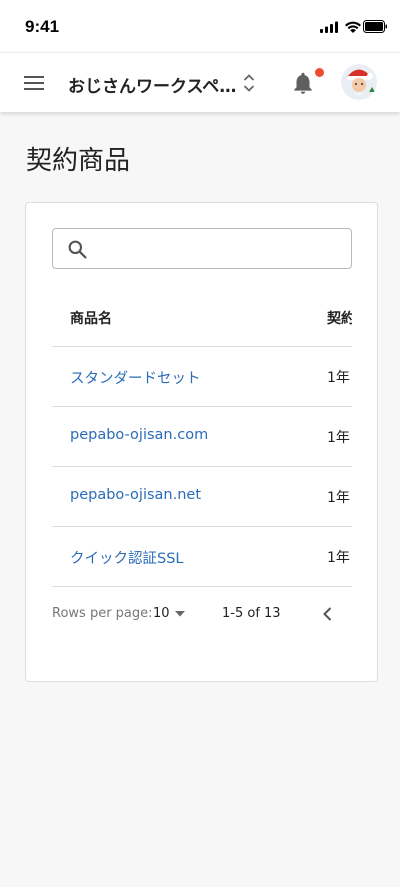  I want to click on search-icon, so click(77, 249).